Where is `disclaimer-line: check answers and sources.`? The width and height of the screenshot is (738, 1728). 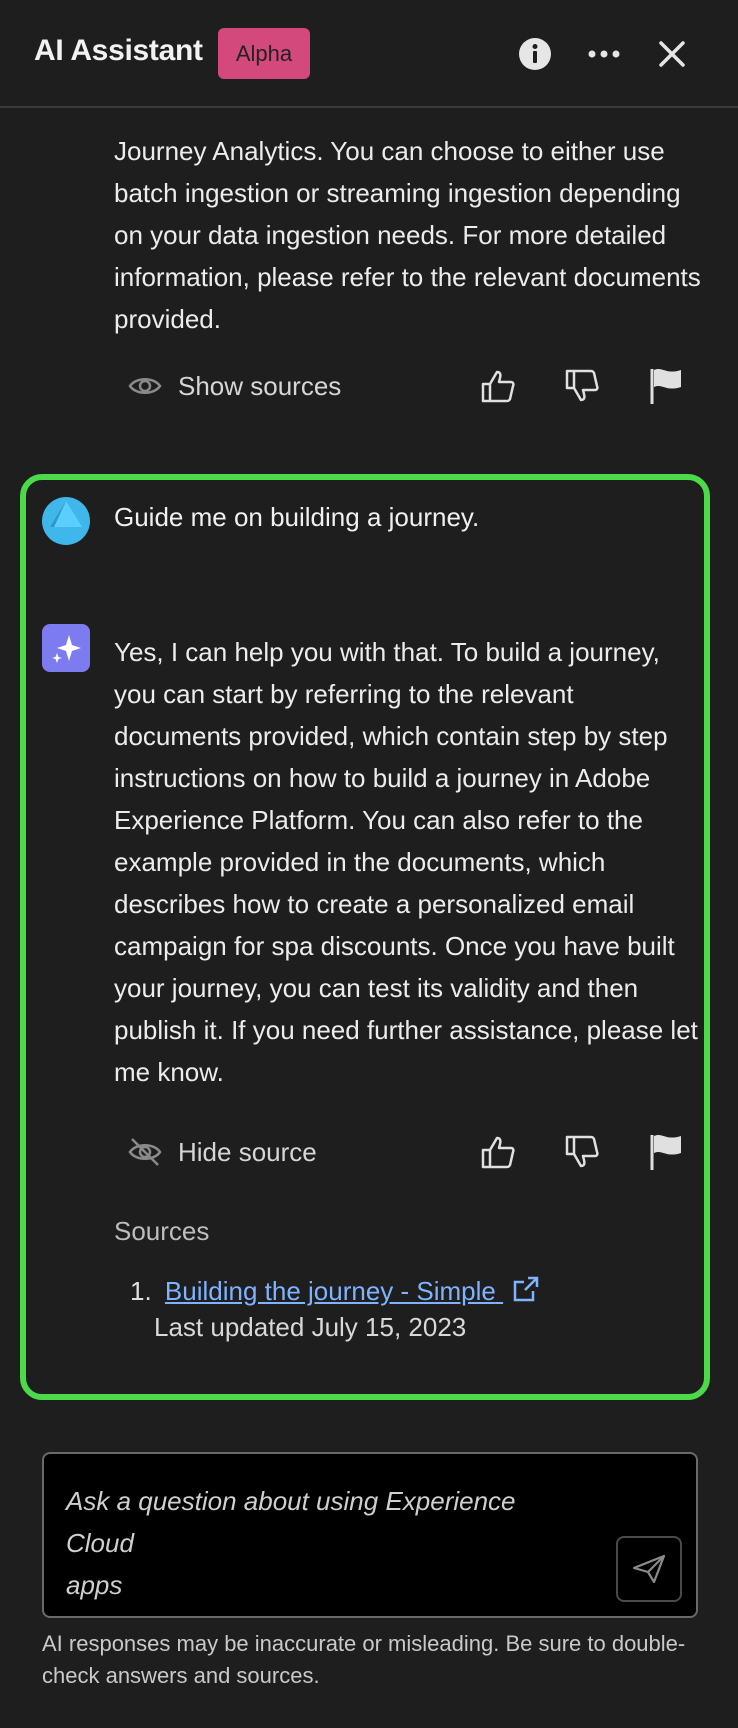 disclaimer-line: check answers and sources. is located at coordinates (181, 1675).